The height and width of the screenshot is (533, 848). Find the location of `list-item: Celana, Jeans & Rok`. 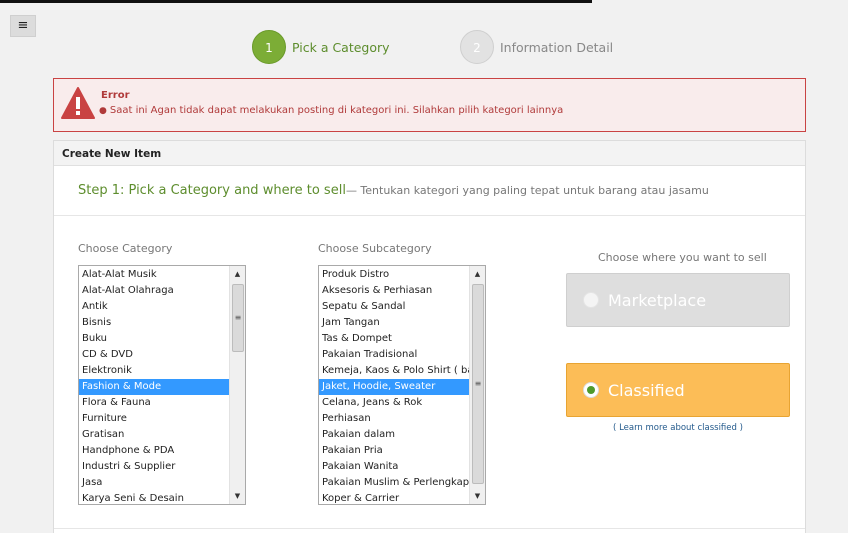

list-item: Celana, Jeans & Rok is located at coordinates (394, 403).